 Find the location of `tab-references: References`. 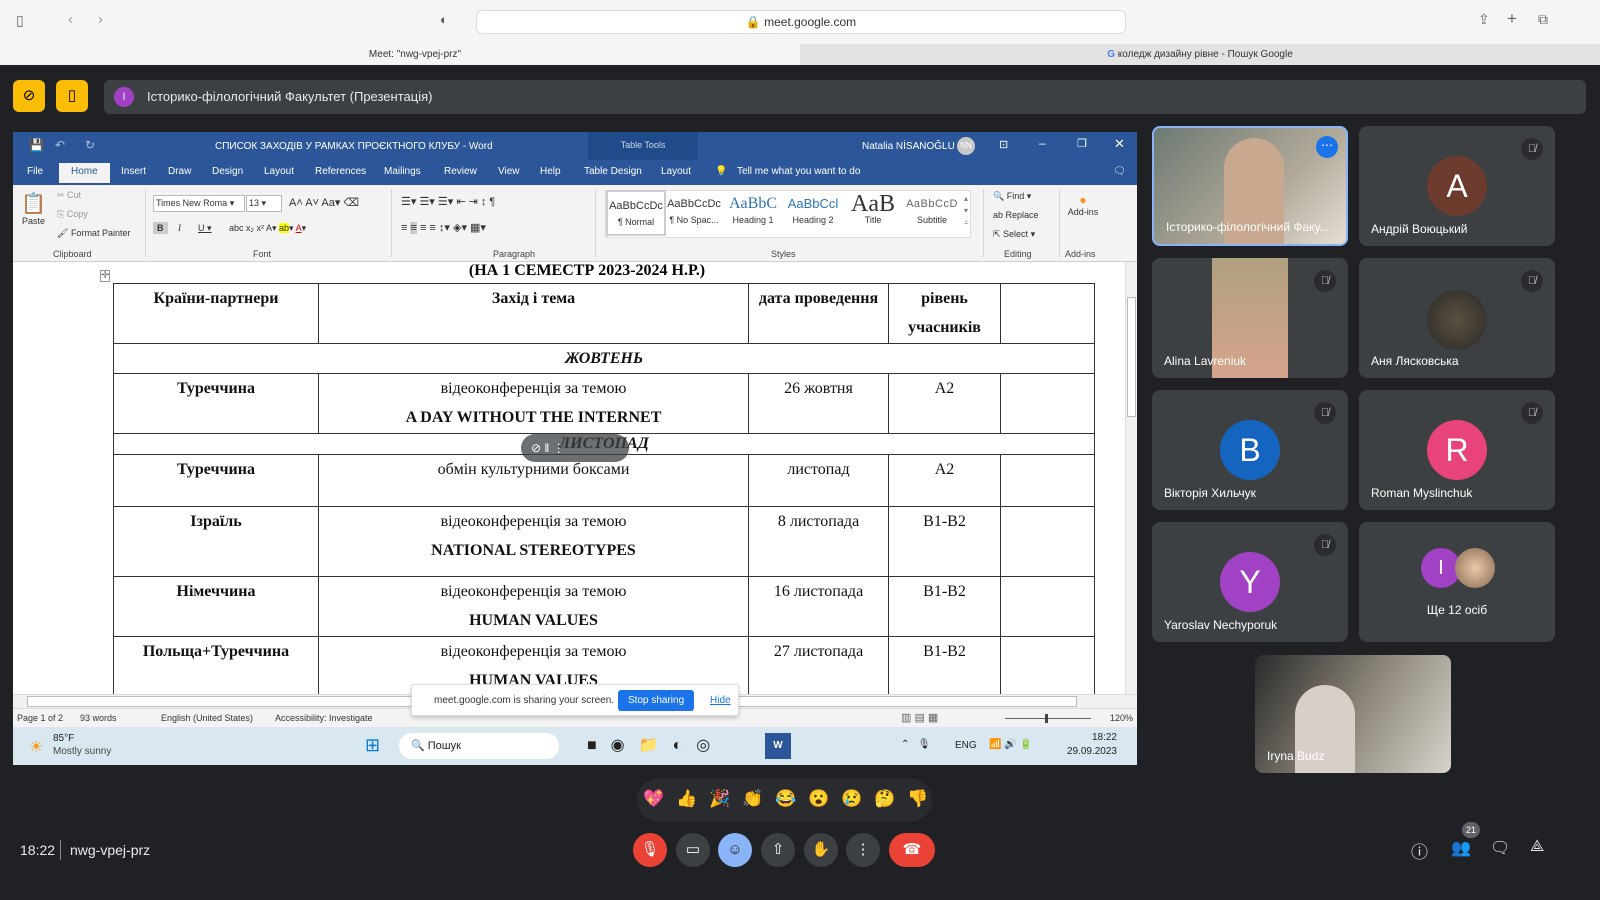

tab-references: References is located at coordinates (340, 171).